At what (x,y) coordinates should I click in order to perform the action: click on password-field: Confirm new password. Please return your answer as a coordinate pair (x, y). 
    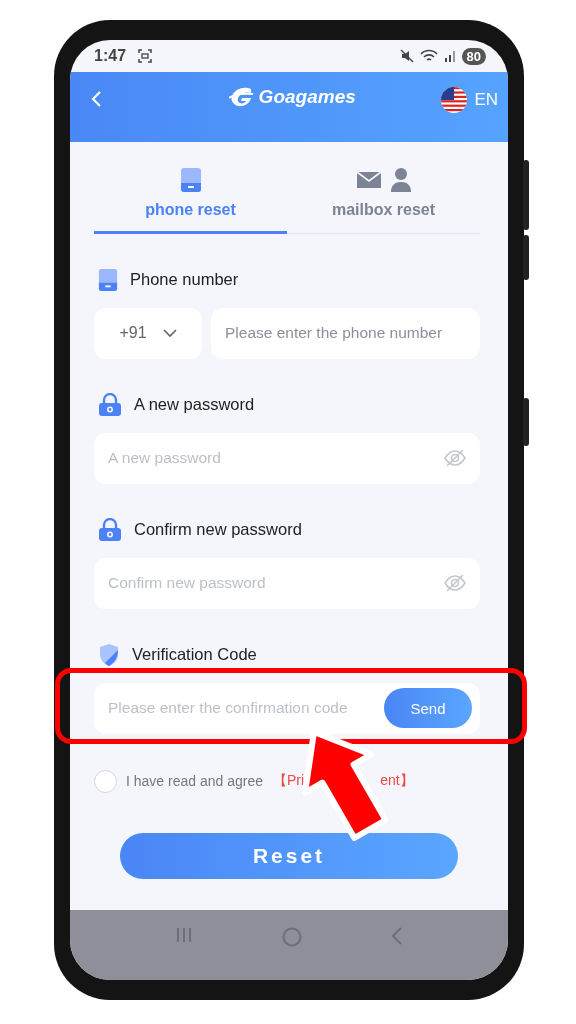
    Looking at the image, I should click on (287, 583).